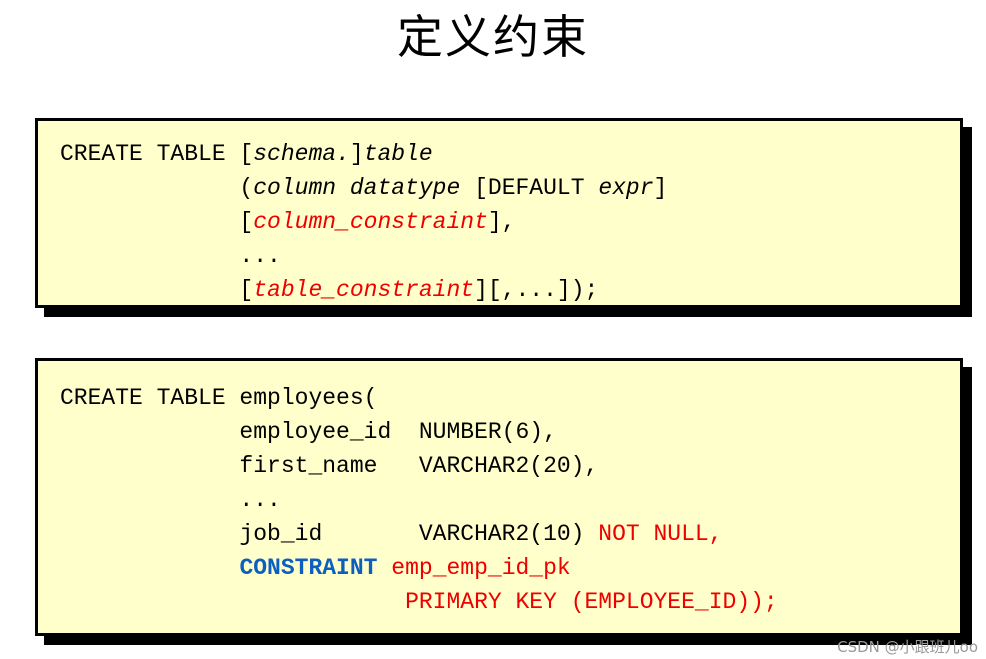  What do you see at coordinates (150, 154) in the screenshot?
I see `code-token: CREATE TABLE` at bounding box center [150, 154].